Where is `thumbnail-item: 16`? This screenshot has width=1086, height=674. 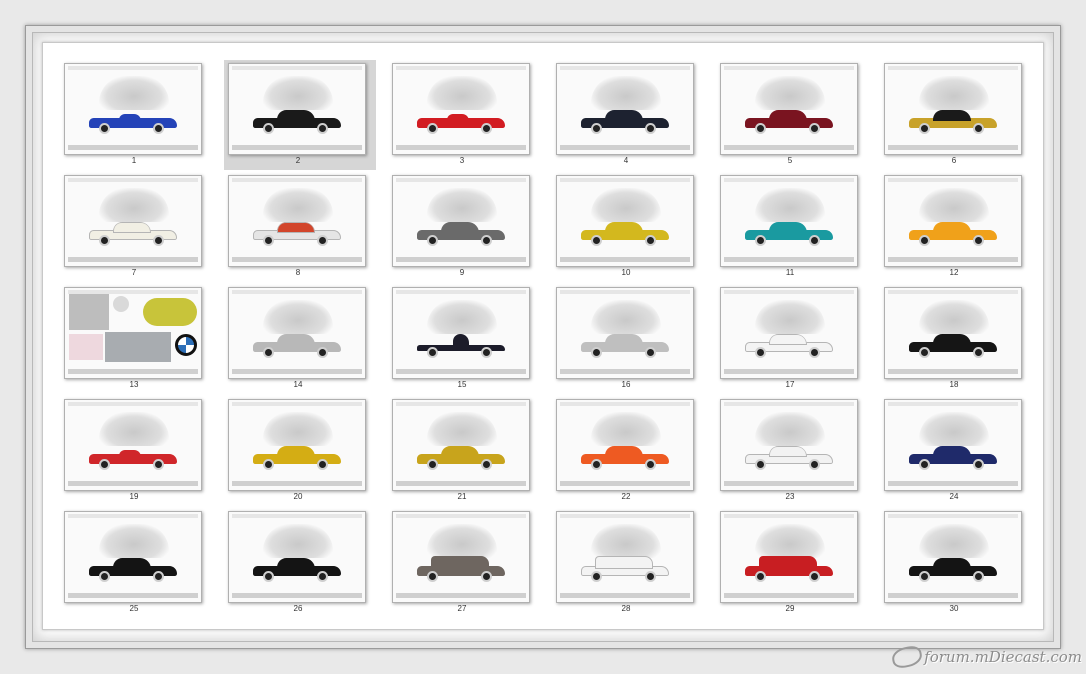
thumbnail-item: 16 is located at coordinates (632, 338).